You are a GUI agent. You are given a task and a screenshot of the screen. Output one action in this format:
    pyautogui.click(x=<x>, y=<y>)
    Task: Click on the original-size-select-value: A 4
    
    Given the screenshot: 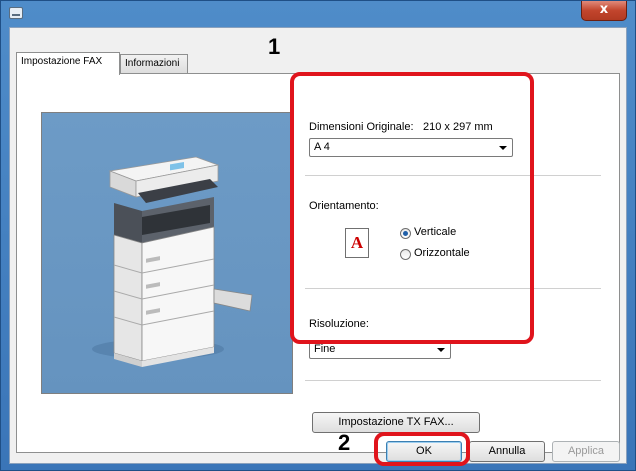 What is the action you would take?
    pyautogui.click(x=322, y=147)
    